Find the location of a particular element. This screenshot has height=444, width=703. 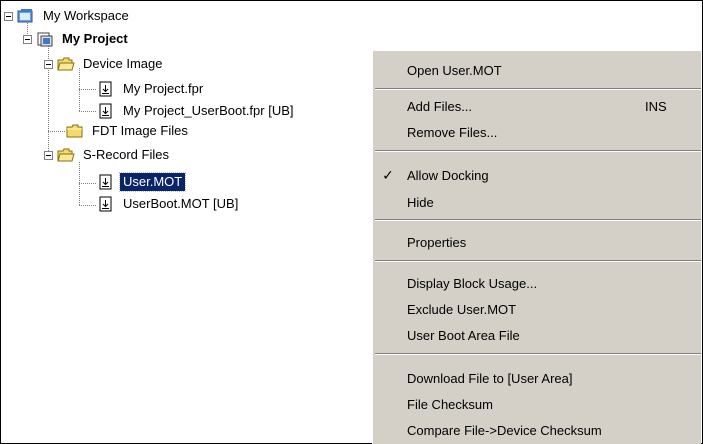

menu-item-user-boot-area-file: User Boot Area File is located at coordinates (537, 335).